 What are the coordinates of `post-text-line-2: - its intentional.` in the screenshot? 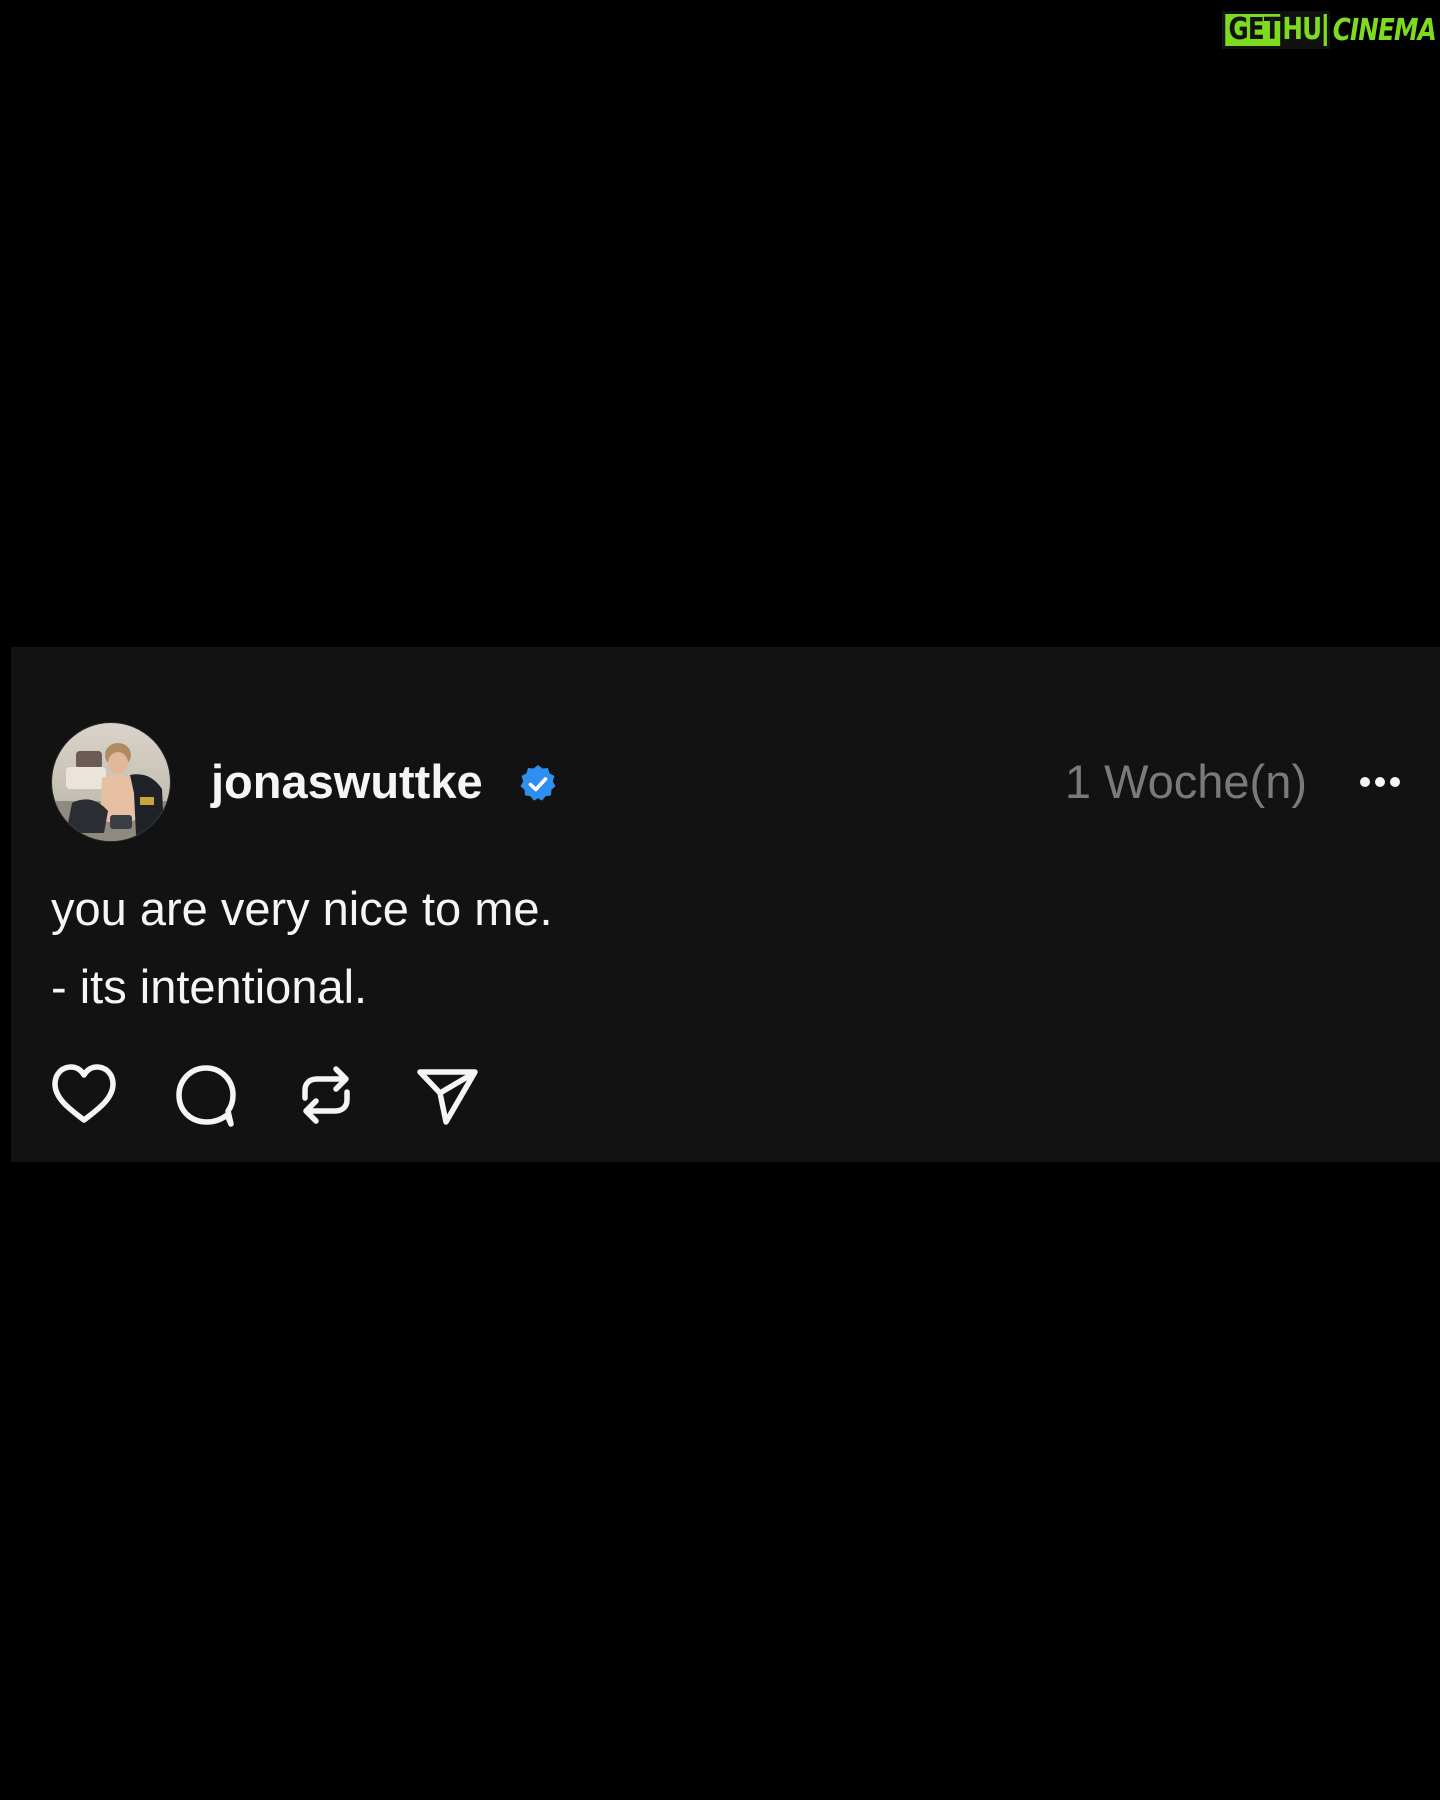 It's located at (209, 986).